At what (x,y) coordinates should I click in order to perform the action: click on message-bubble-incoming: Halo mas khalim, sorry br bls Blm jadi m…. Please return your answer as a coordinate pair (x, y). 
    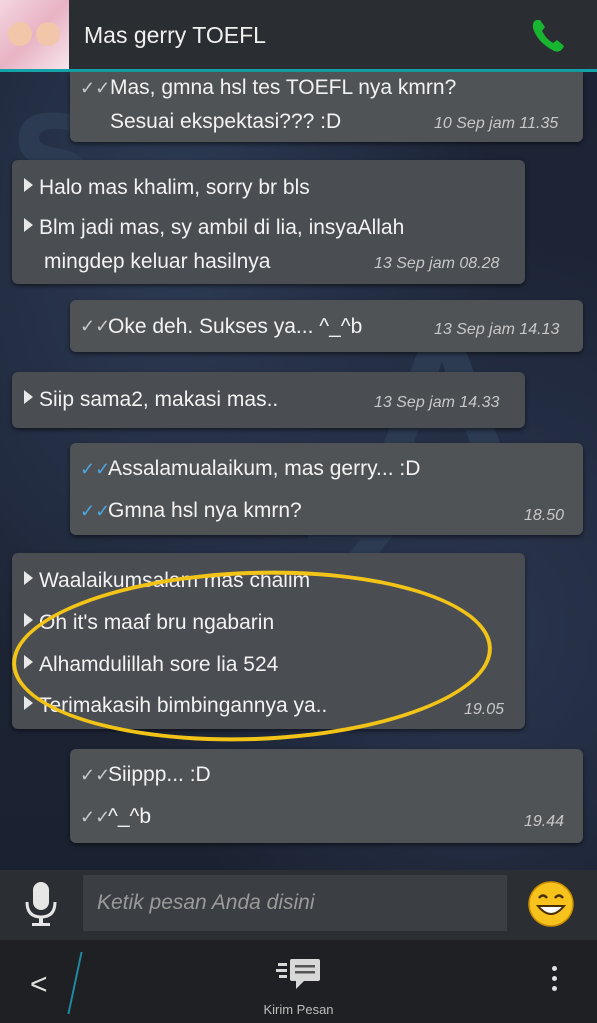
    Looking at the image, I should click on (268, 222).